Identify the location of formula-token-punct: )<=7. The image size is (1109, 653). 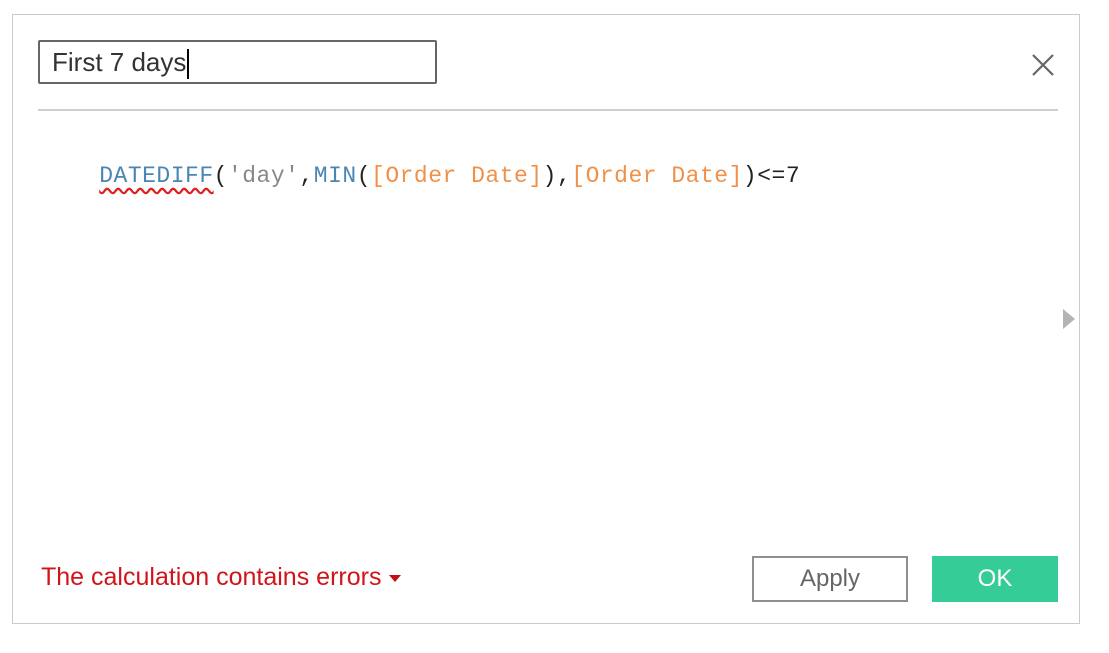
(771, 176).